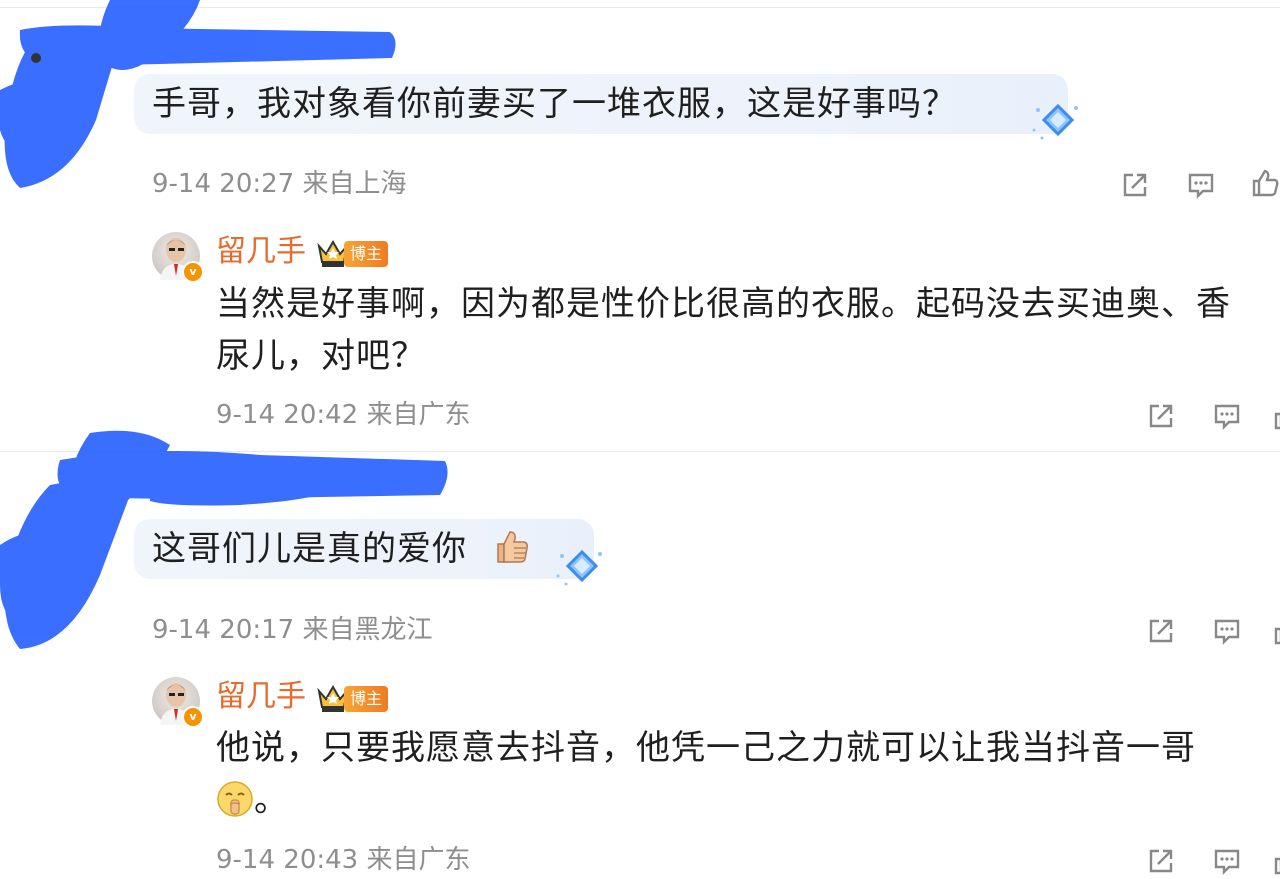 The height and width of the screenshot is (879, 1280). Describe the element at coordinates (554, 104) in the screenshot. I see `comment-text: 手哥，我对象看你前妻买了一堆衣服，这是好事吗？` at that location.